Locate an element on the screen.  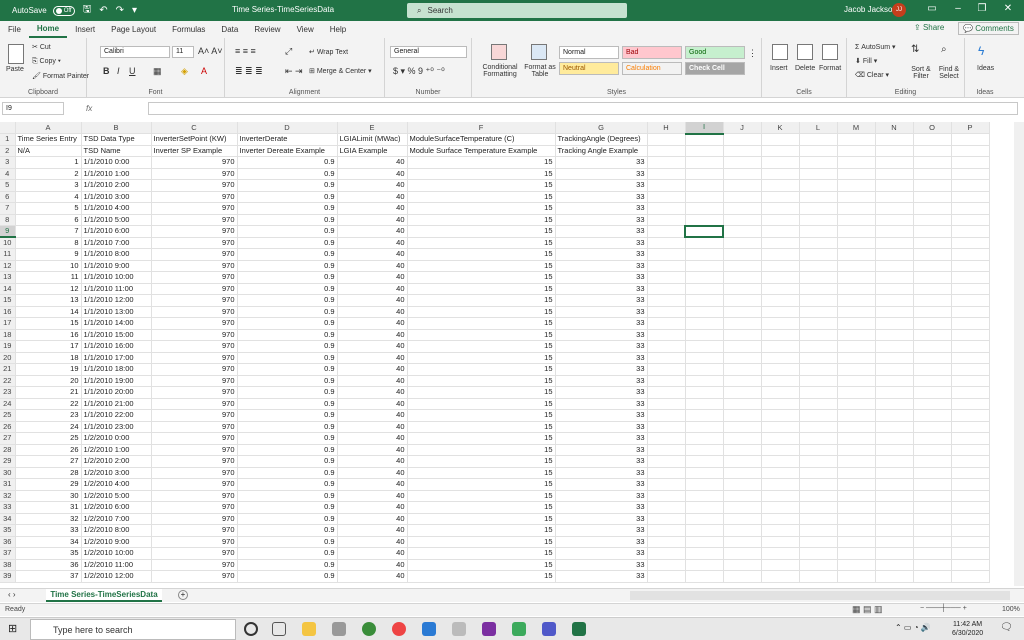
format-as-table-button: Format as Table is located at coordinates (540, 71).